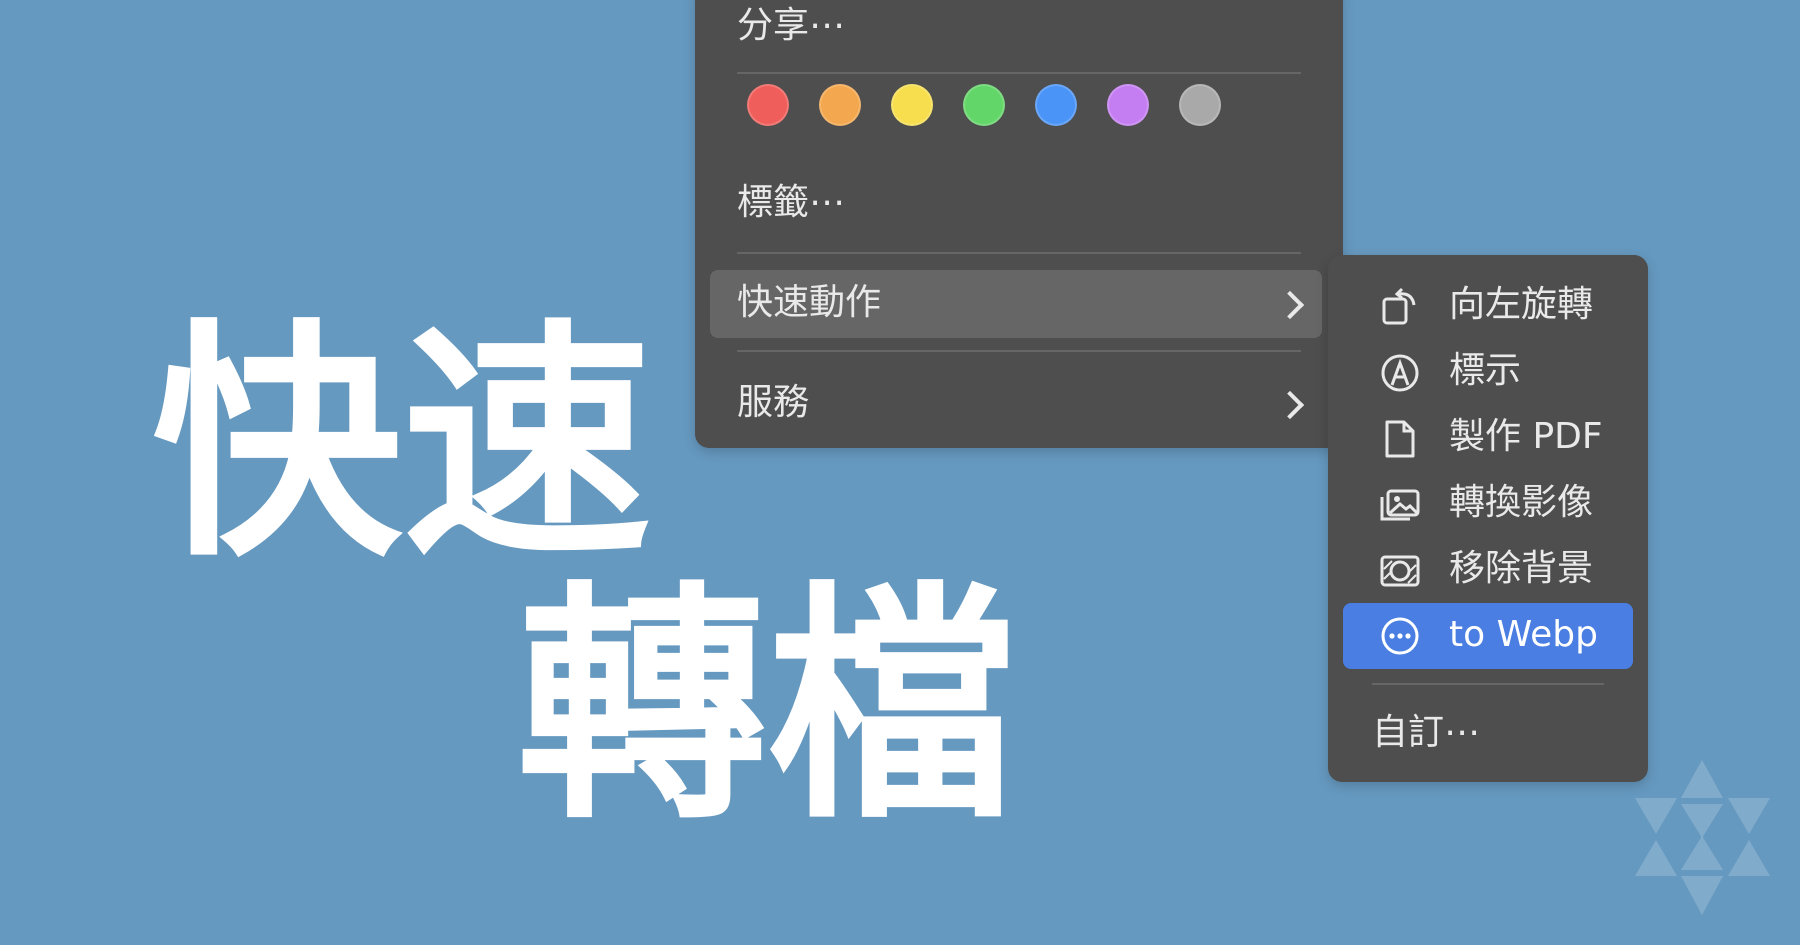 This screenshot has width=1800, height=945. I want to click on menu-item-share: 分享⋯, so click(791, 26).